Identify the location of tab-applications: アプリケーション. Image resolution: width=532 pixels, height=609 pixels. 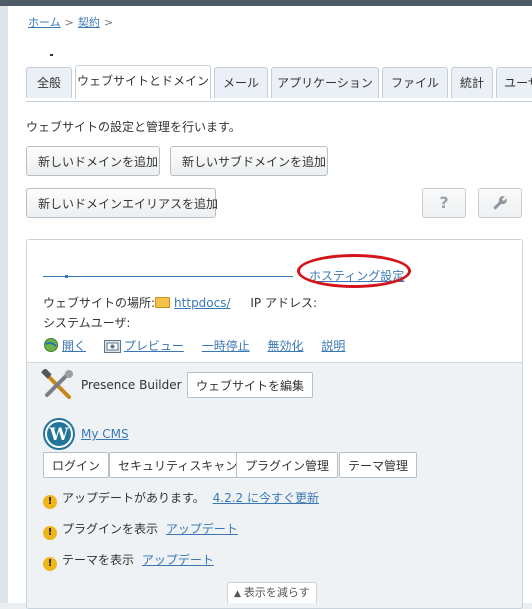
(325, 82).